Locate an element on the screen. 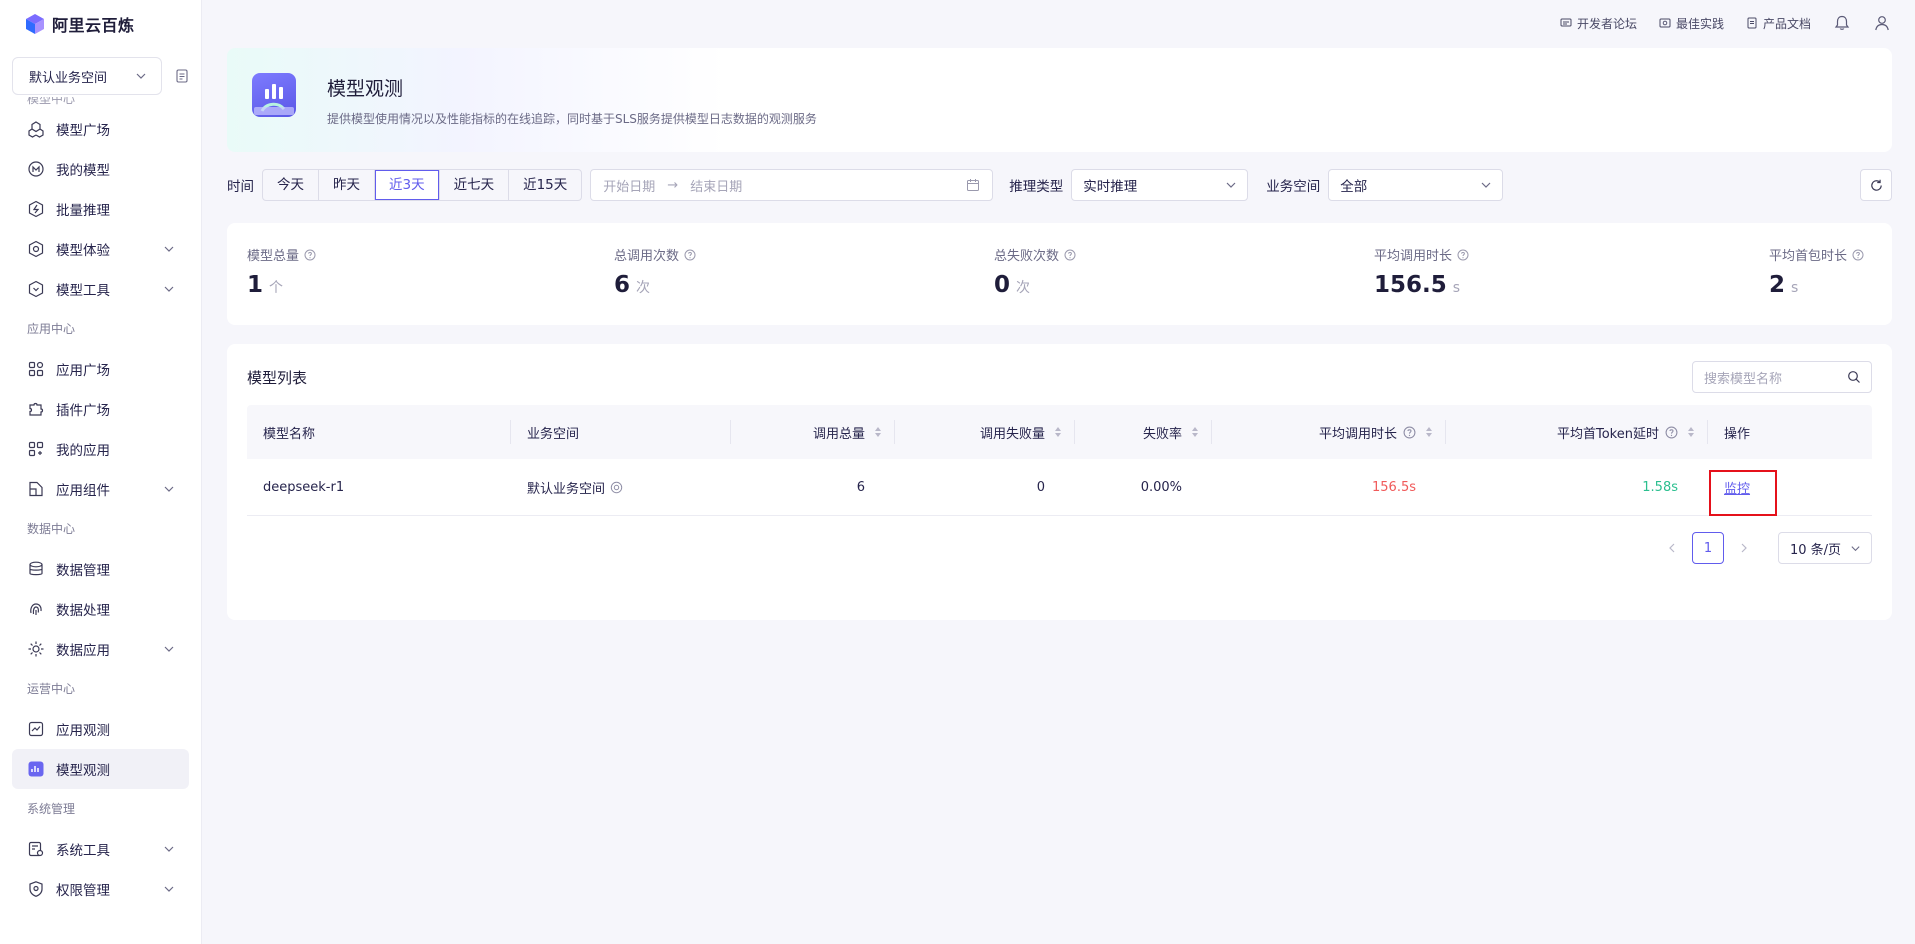 Image resolution: width=1915 pixels, height=944 pixels. sidebar-item-batch: 批量推理 is located at coordinates (100, 209).